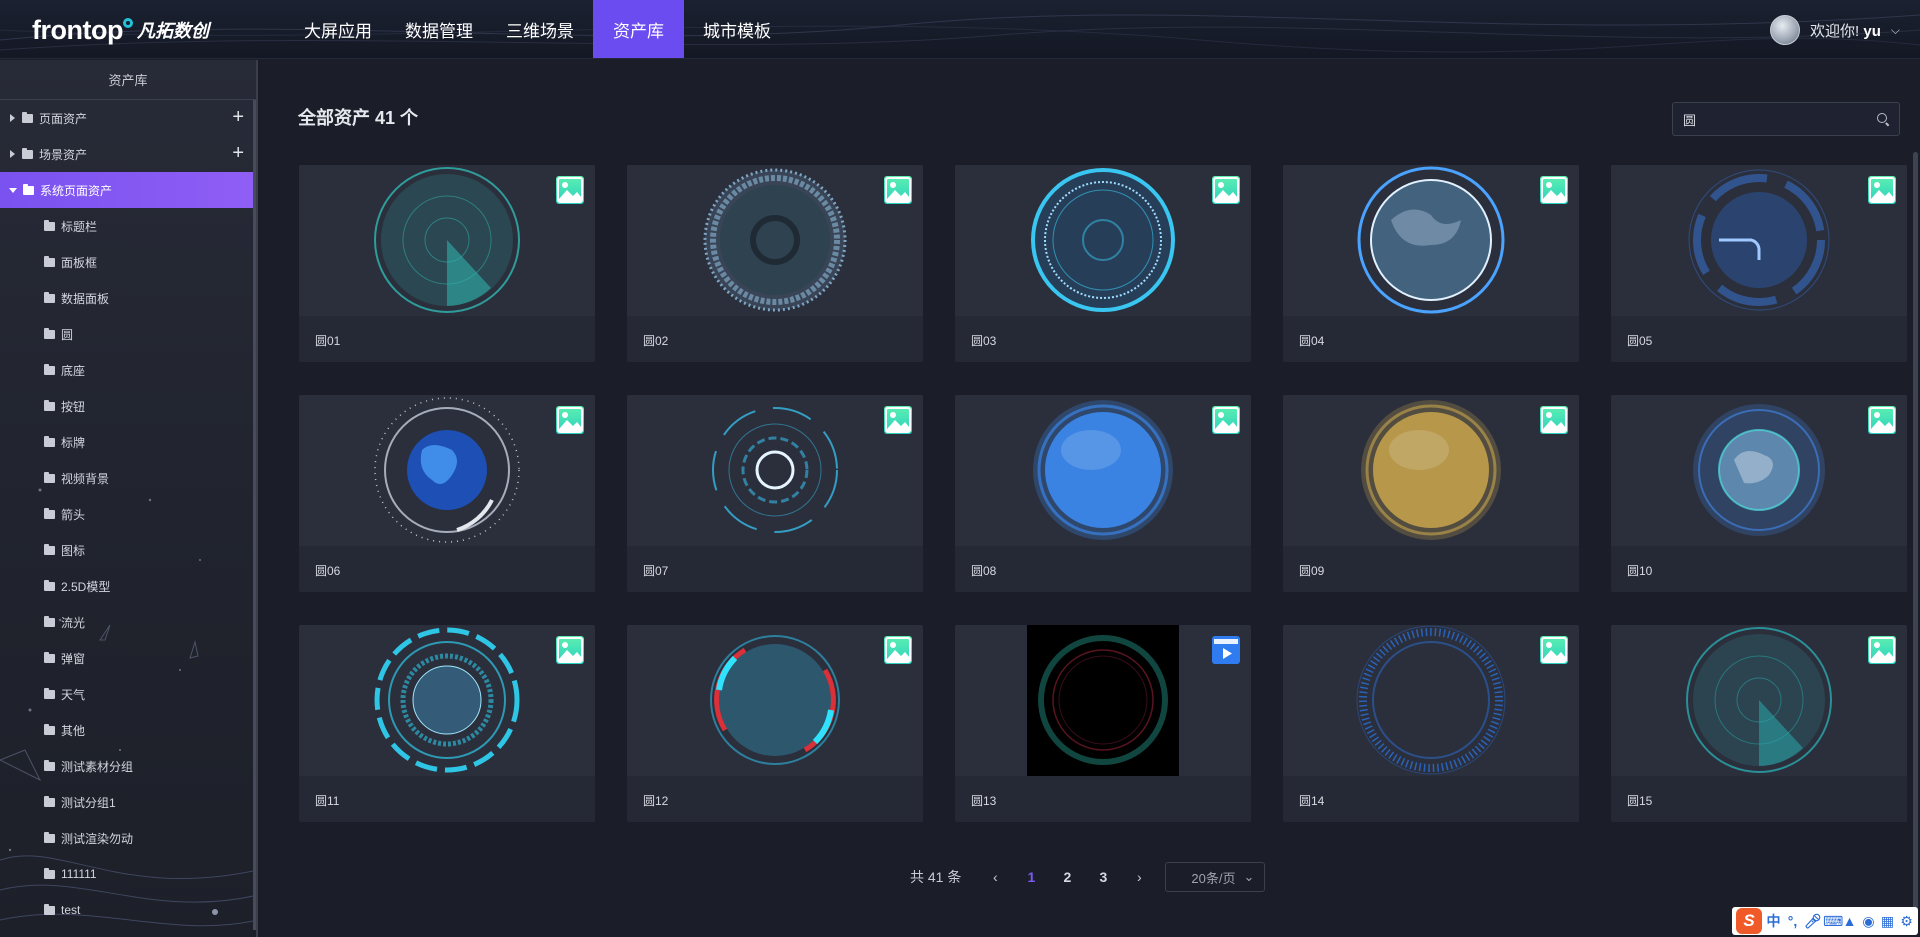  Describe the element at coordinates (995, 877) in the screenshot. I see `chevron-left-icon: ‹` at that location.